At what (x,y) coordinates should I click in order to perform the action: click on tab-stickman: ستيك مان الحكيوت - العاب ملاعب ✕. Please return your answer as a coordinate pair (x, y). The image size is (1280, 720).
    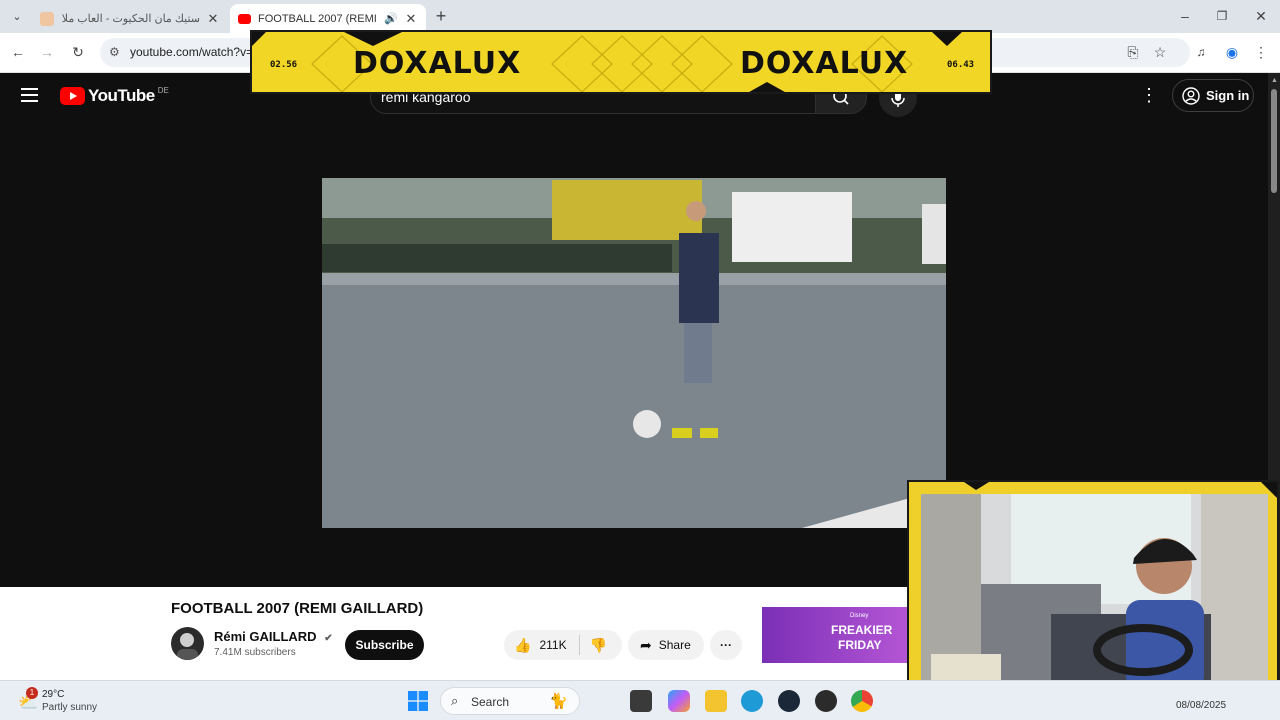
    Looking at the image, I should click on (130, 18).